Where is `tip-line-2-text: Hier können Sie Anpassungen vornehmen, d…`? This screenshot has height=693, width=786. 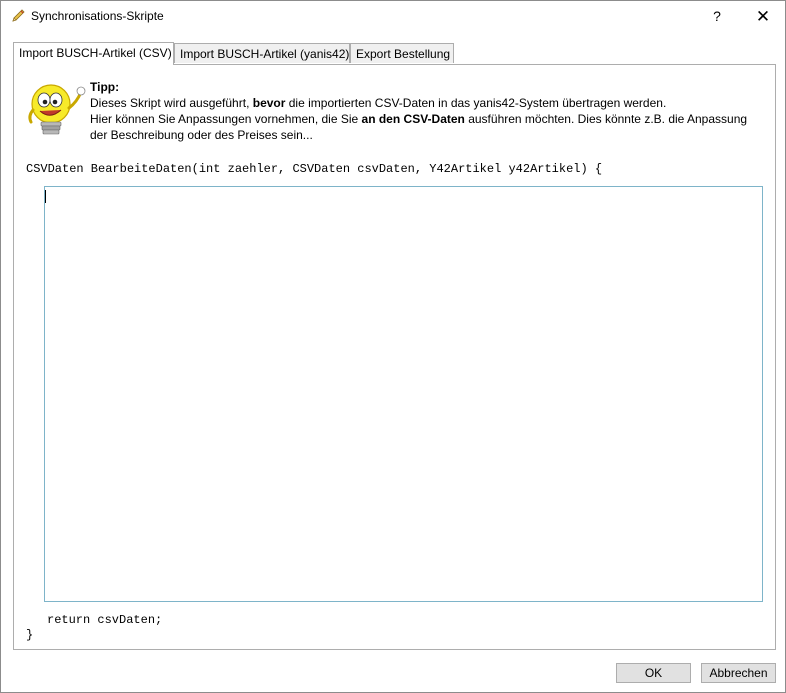
tip-line-2-text: Hier können Sie Anpassungen vornehmen, d… is located at coordinates (226, 119).